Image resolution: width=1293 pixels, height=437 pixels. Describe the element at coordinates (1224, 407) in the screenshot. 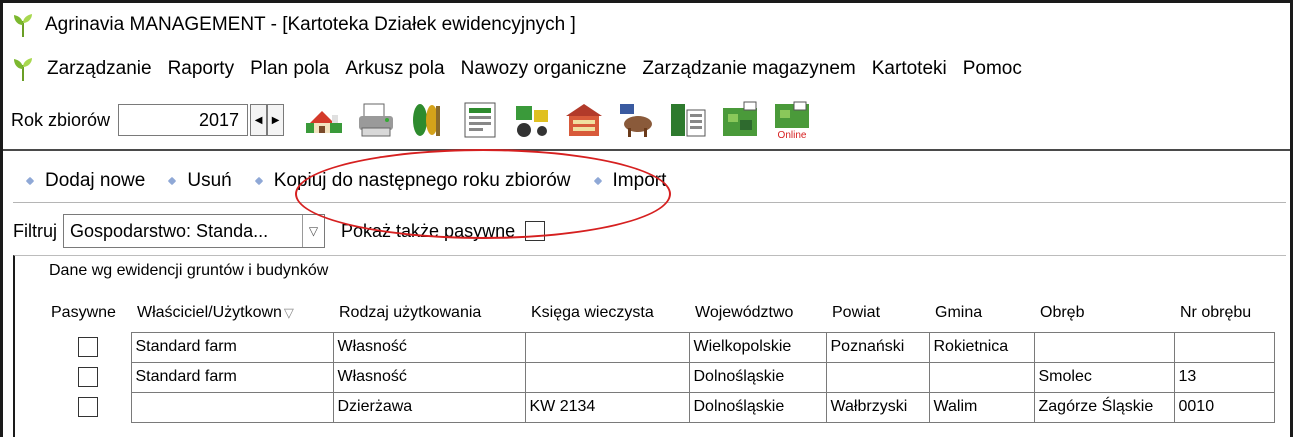

I see `table-cell: 0010` at that location.